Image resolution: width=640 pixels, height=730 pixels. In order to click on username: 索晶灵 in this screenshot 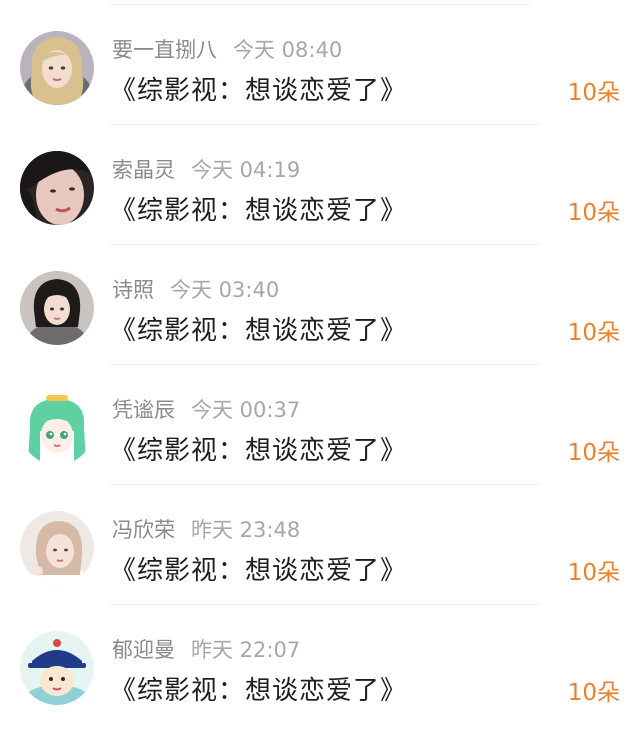, I will do `click(143, 170)`.